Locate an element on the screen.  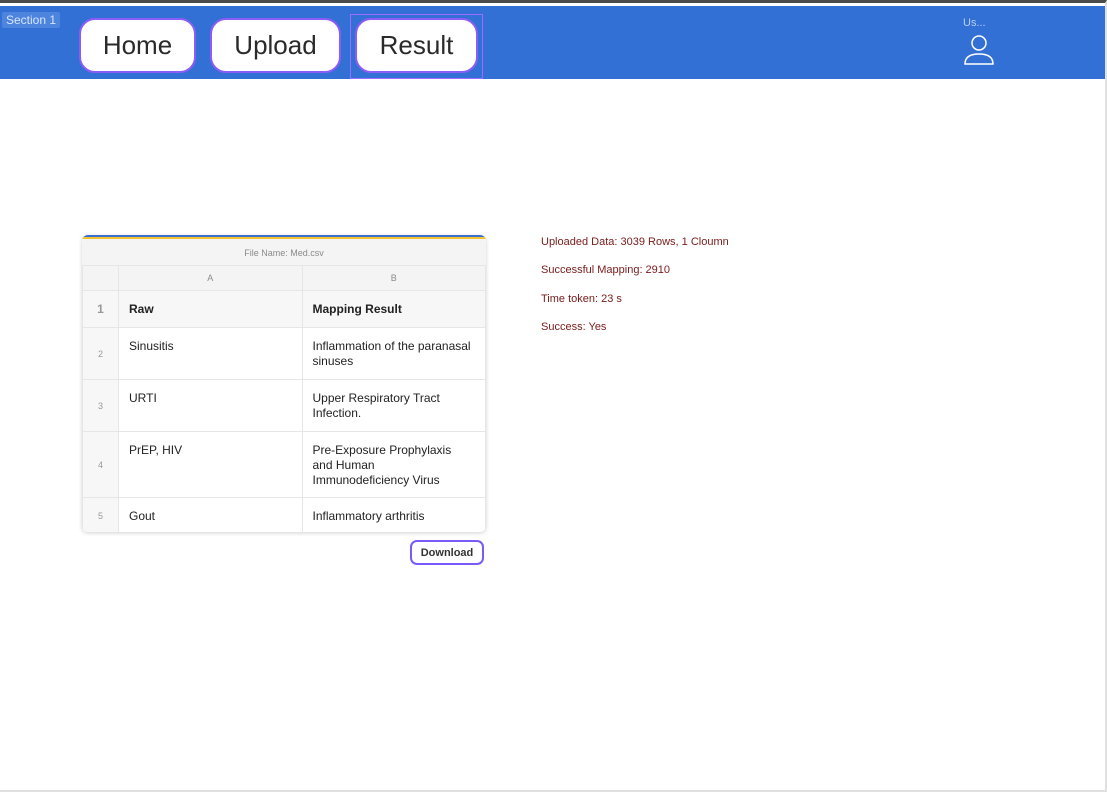
raw-cell: Gout is located at coordinates (210, 514).